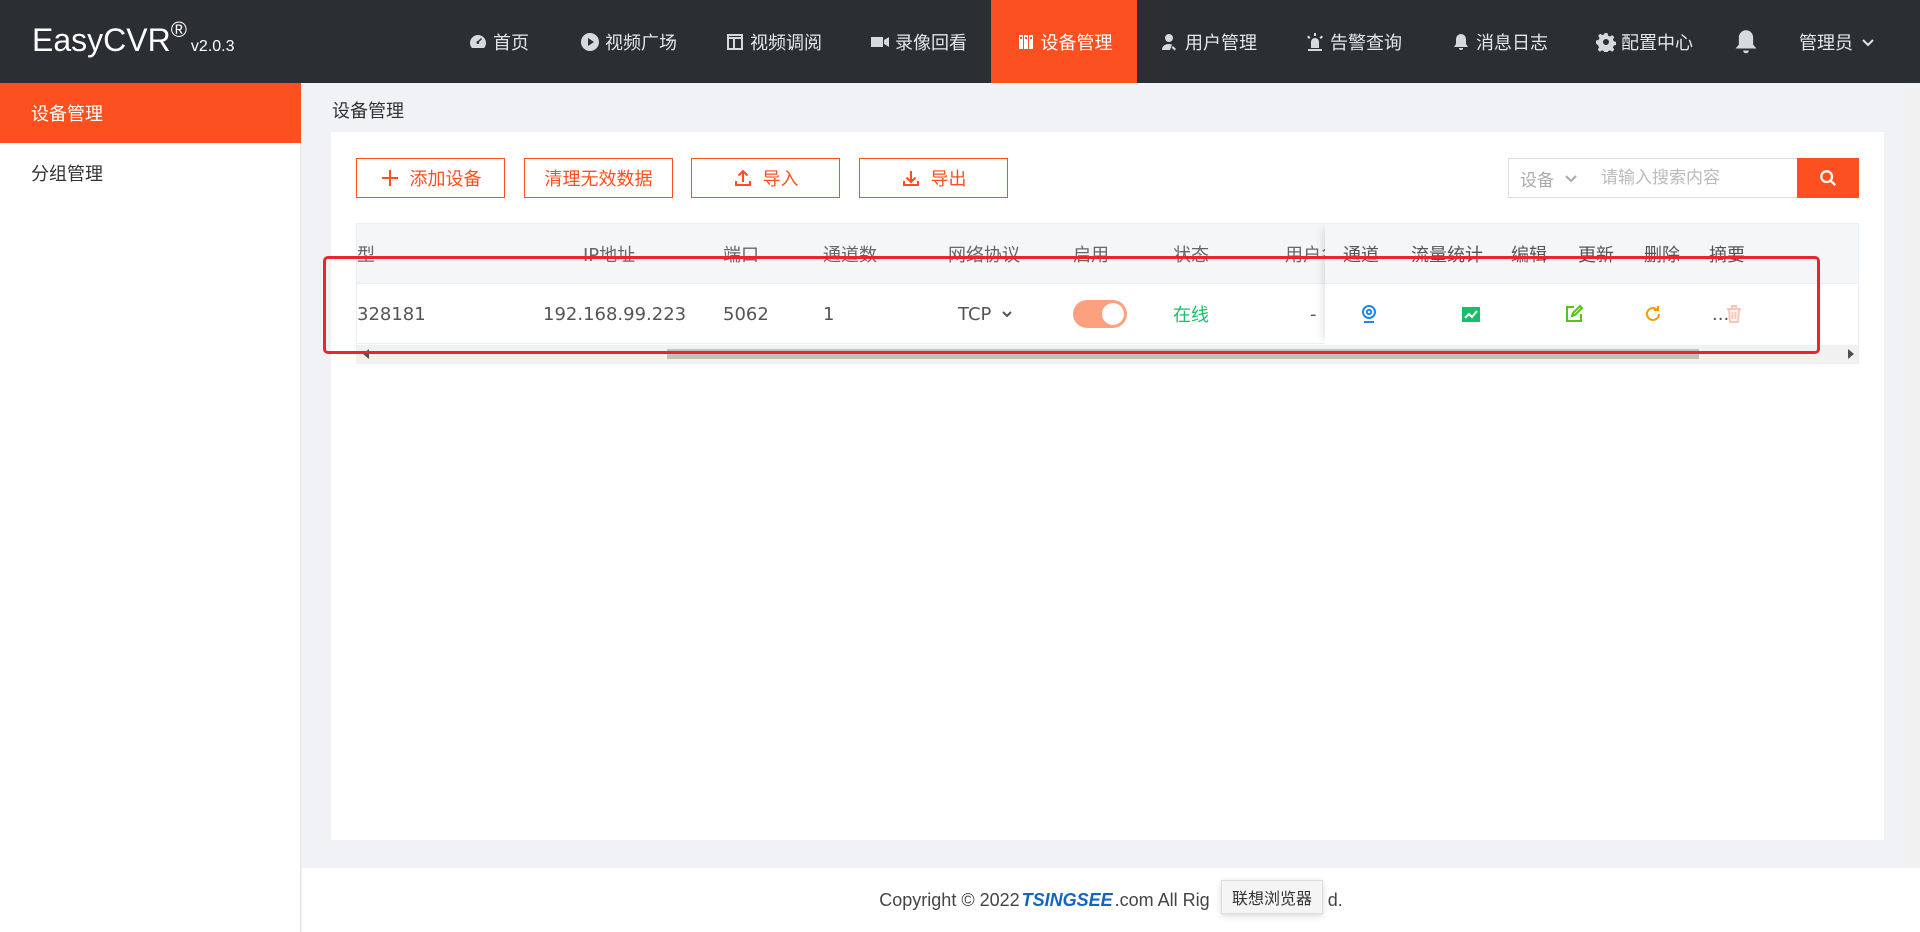 This screenshot has width=1920, height=932. I want to click on cell-ip: 192.168.99.223, so click(615, 314).